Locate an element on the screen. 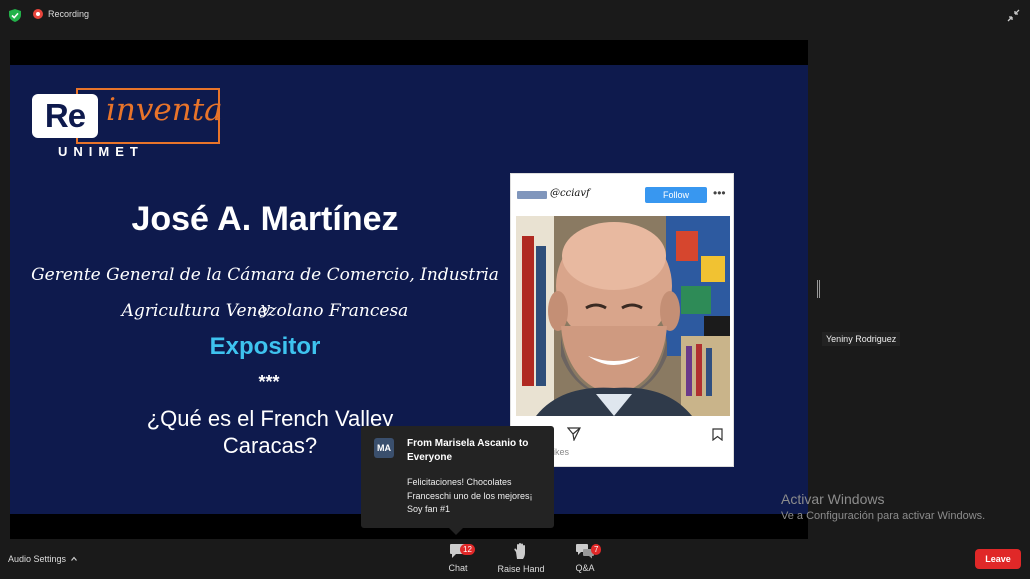  audio-settings-button: Audio Settings is located at coordinates (43, 559).